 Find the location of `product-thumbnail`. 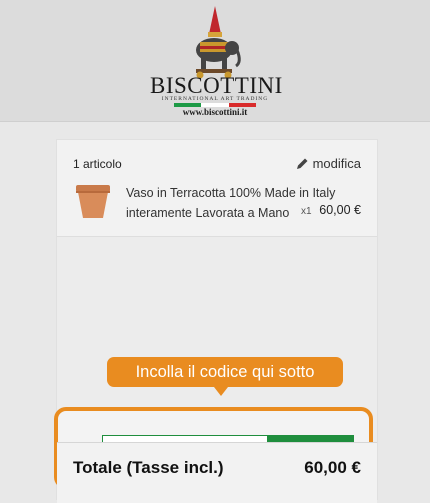

product-thumbnail is located at coordinates (93, 202).